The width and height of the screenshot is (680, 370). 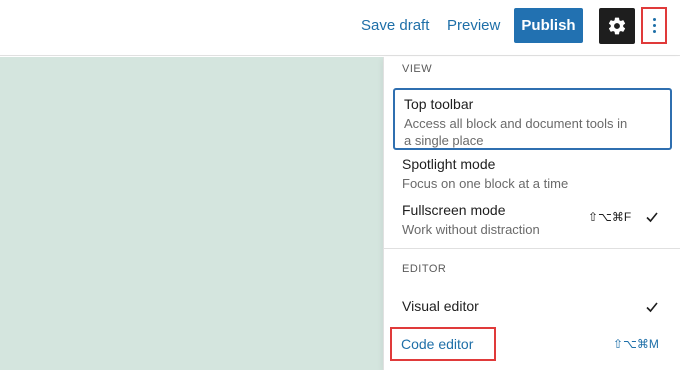 What do you see at coordinates (440, 306) in the screenshot?
I see `visual-editor-title: Visual editor` at bounding box center [440, 306].